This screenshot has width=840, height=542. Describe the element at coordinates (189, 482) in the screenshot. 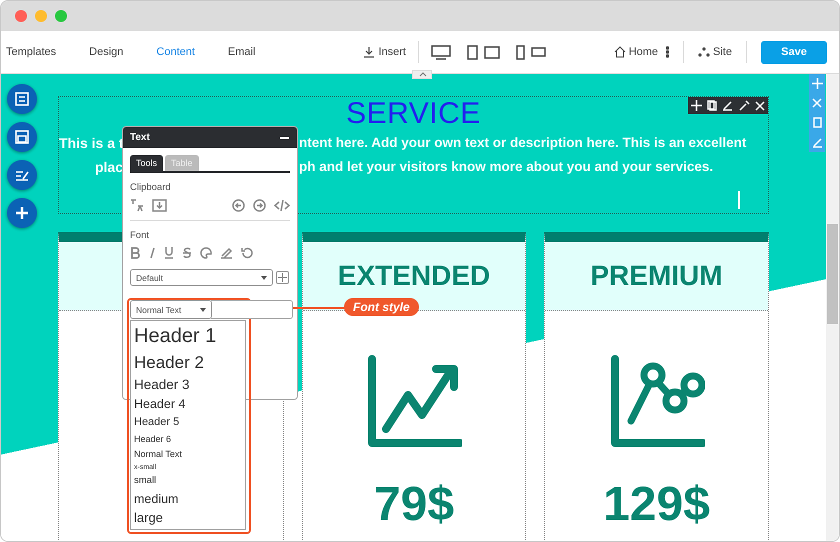

I see `font-style-option: small` at that location.